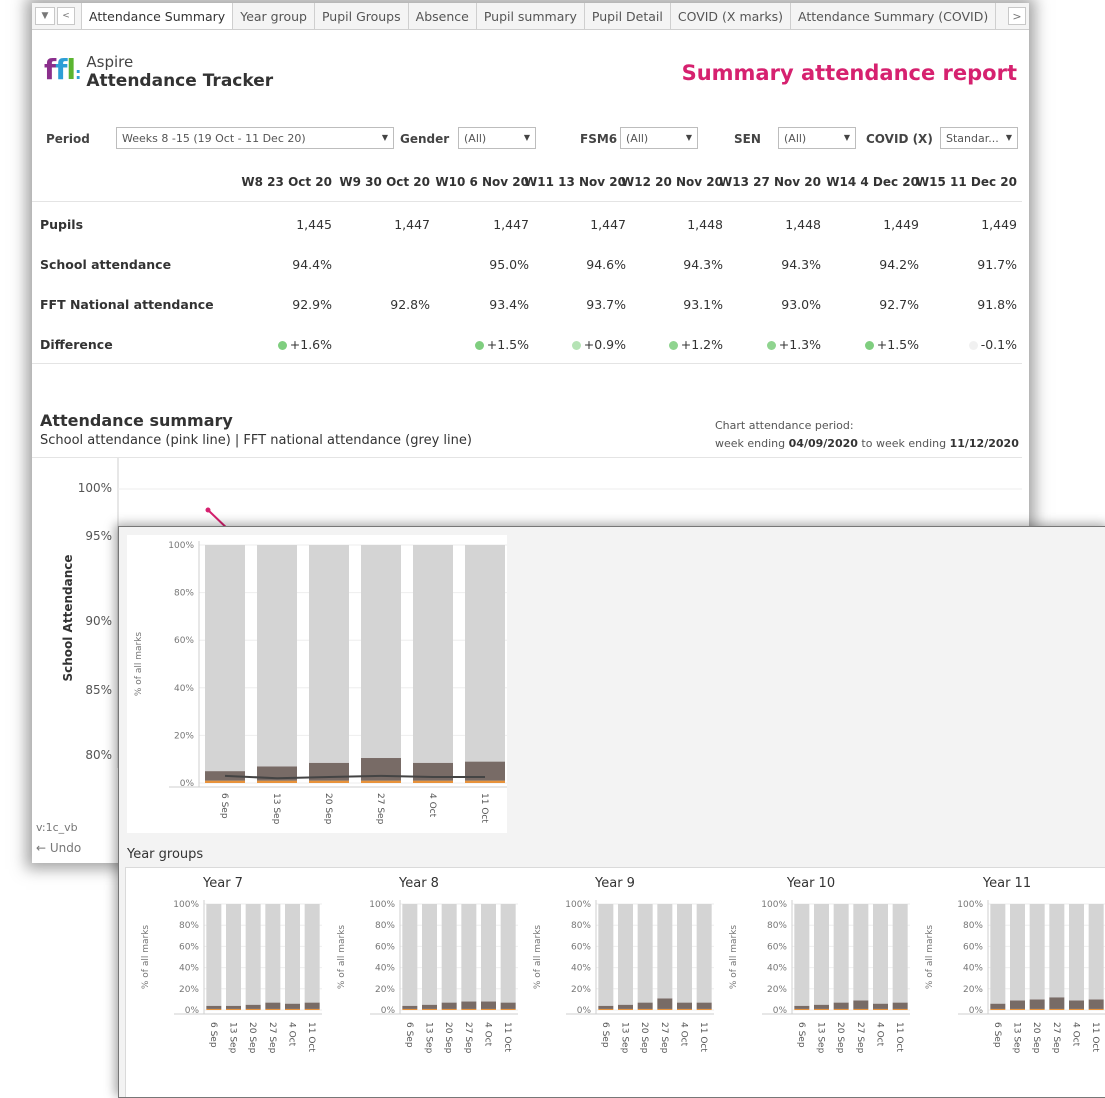 The image size is (1105, 1098). I want to click on y-axis-label: % of all marks, so click(342, 957).